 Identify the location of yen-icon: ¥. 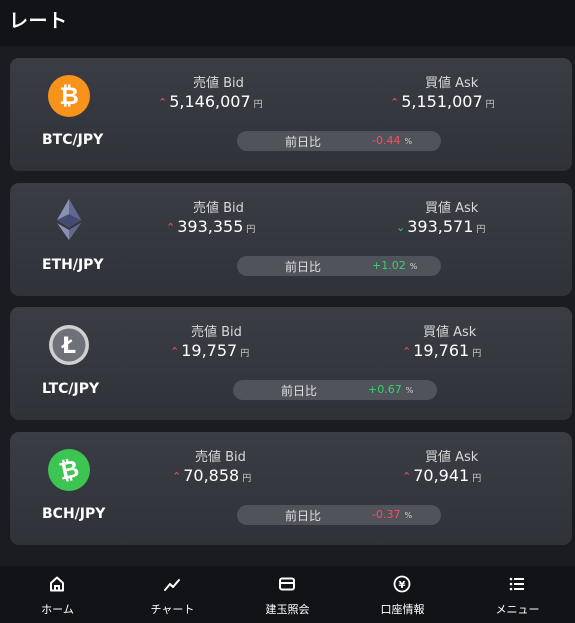
(402, 584).